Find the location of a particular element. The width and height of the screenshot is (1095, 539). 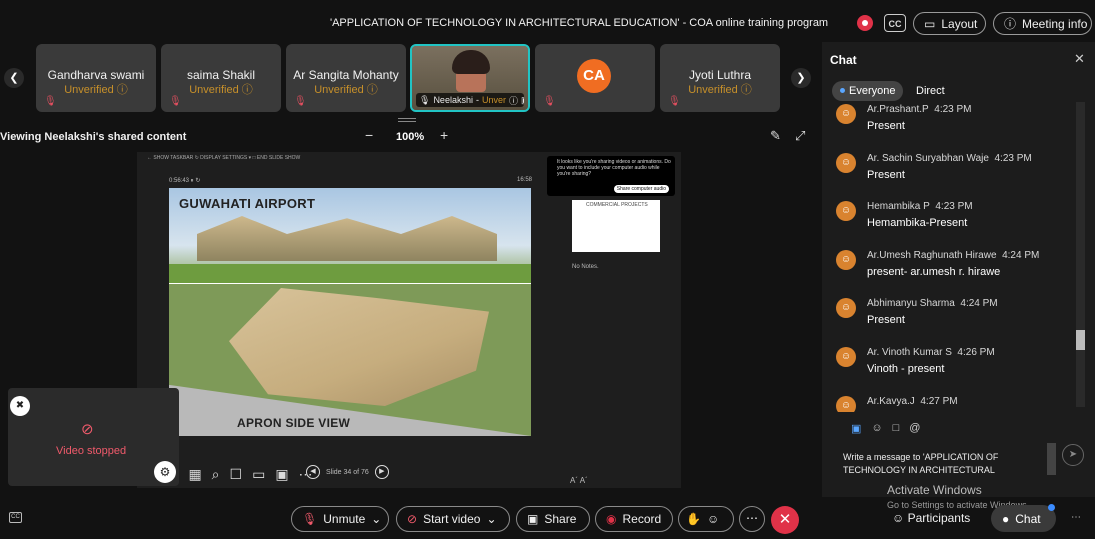

gif-icon: □ is located at coordinates (896, 428).